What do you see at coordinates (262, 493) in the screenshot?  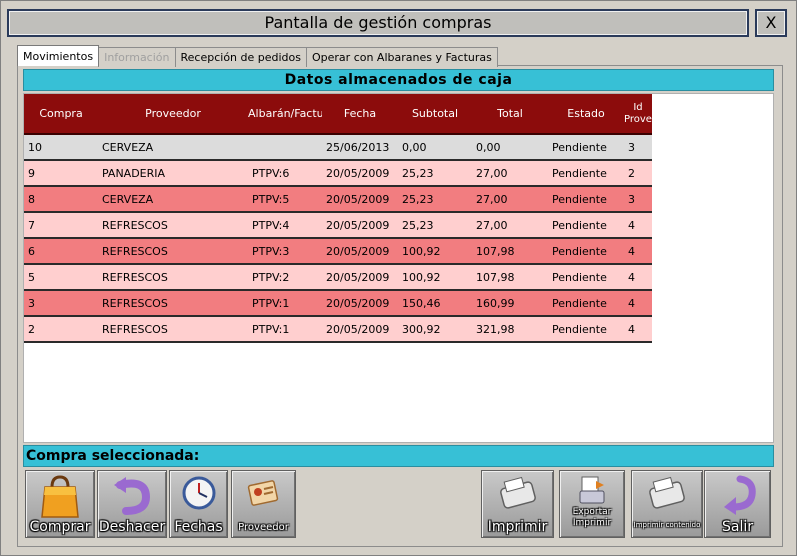 I see `supplier-card-icon` at bounding box center [262, 493].